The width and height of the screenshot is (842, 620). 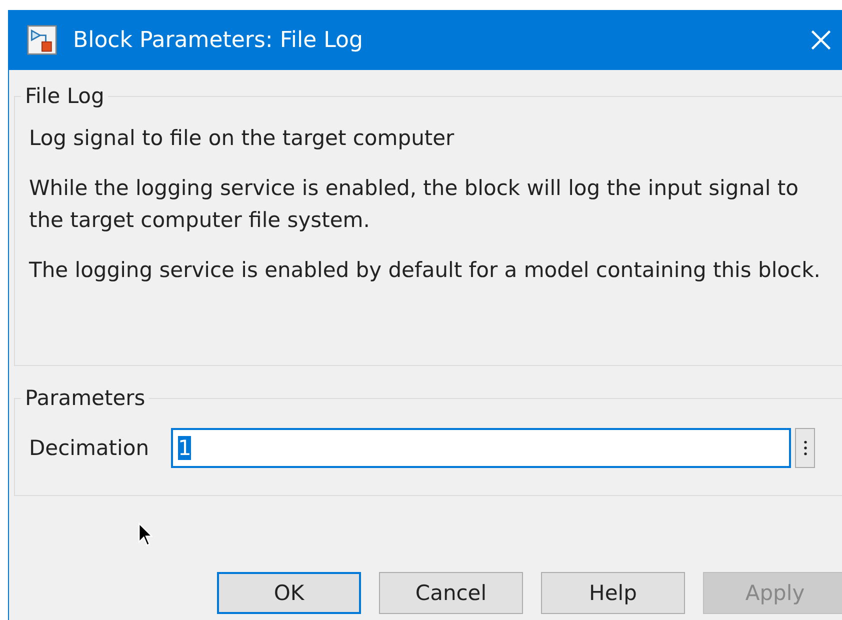 What do you see at coordinates (289, 593) in the screenshot?
I see `dialog-button: OK` at bounding box center [289, 593].